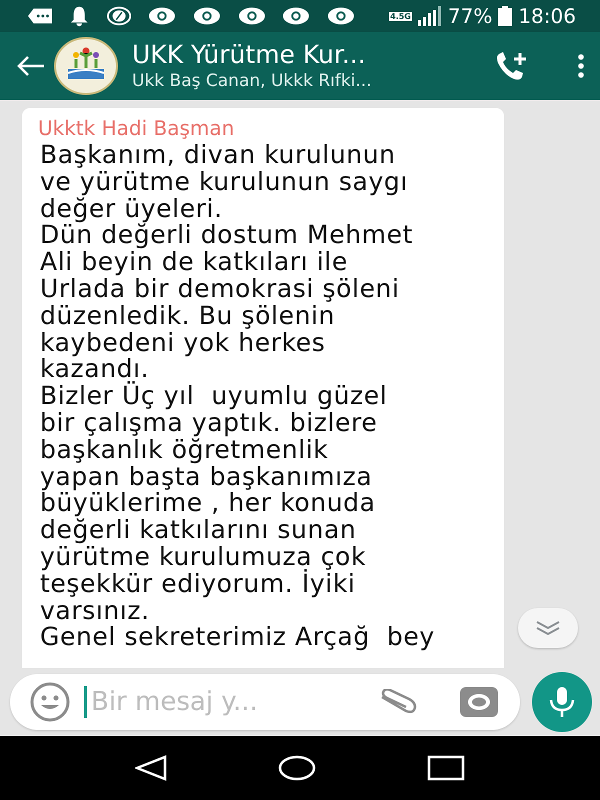  Describe the element at coordinates (209, 423) in the screenshot. I see `message-line: bir çalışma yaptık. bizlere` at that location.